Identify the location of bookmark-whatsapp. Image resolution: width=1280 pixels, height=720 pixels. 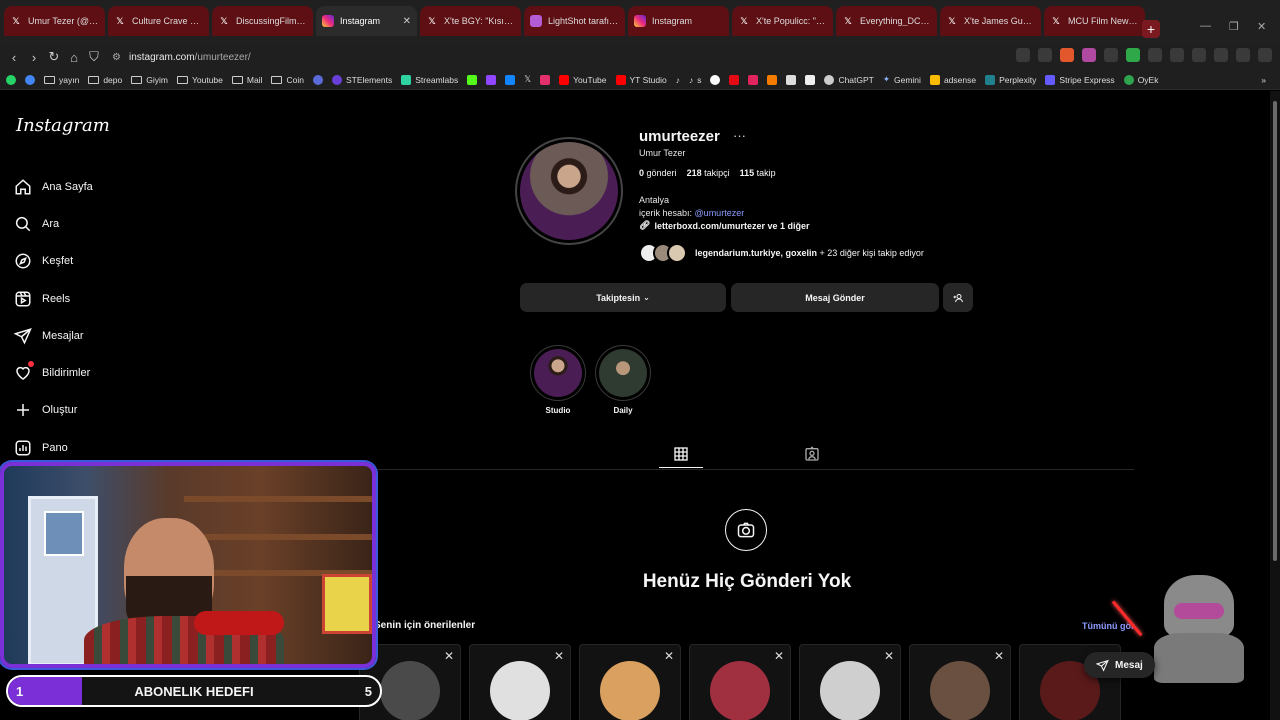
(11, 79).